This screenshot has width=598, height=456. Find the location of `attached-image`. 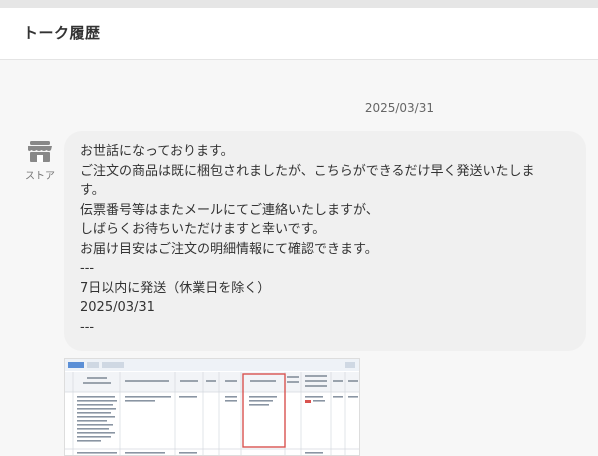

attached-image is located at coordinates (212, 407).